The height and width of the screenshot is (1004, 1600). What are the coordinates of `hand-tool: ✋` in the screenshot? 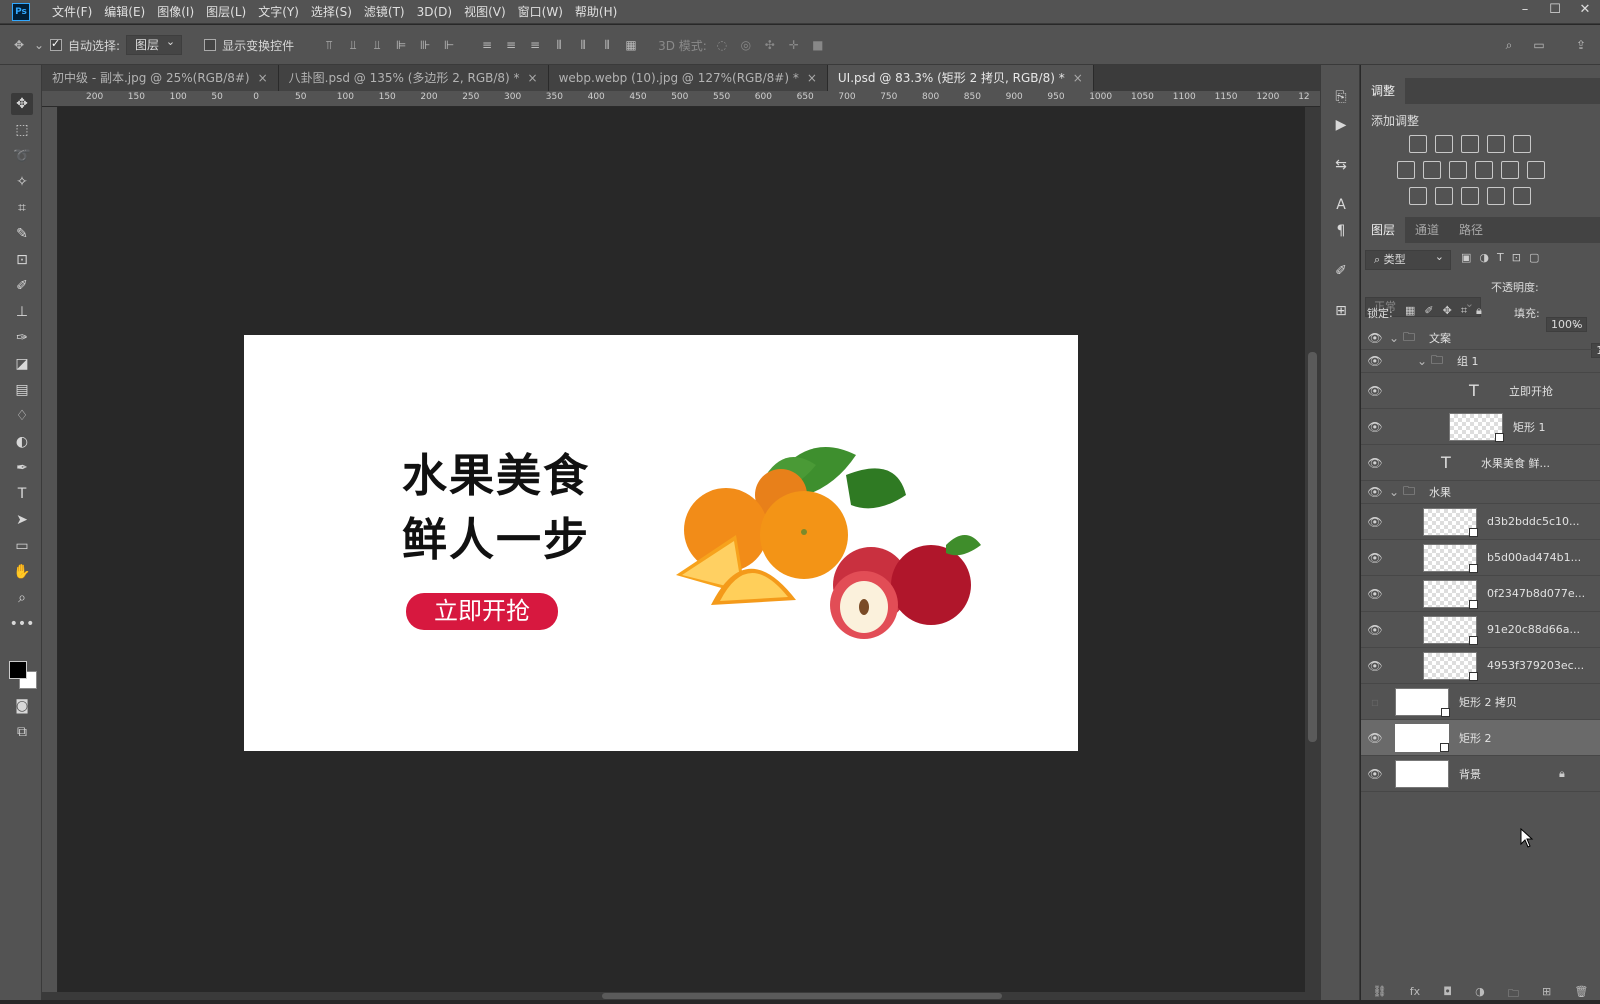 It's located at (22, 572).